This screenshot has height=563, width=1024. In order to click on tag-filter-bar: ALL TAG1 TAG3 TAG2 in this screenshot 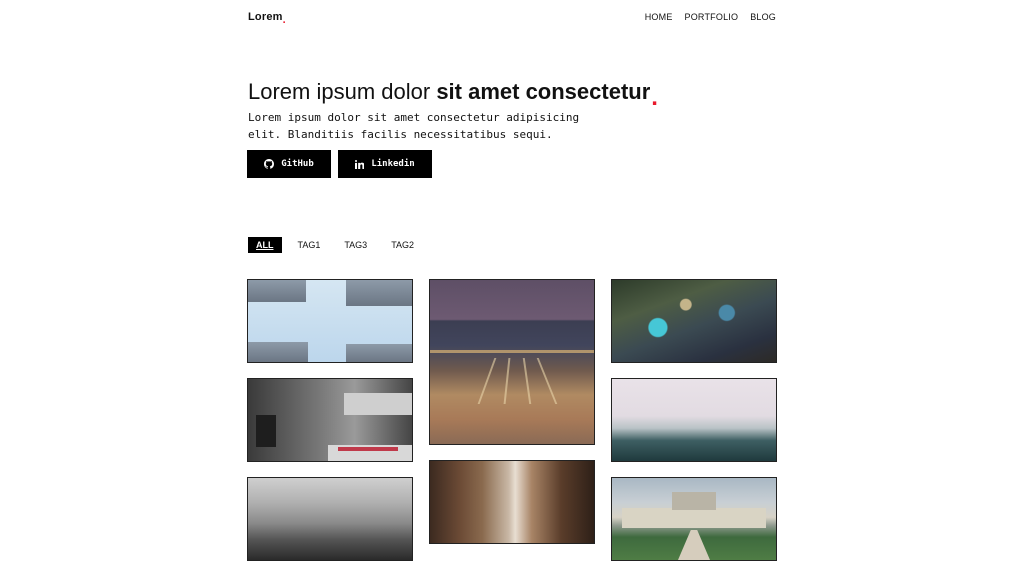, I will do `click(339, 245)`.